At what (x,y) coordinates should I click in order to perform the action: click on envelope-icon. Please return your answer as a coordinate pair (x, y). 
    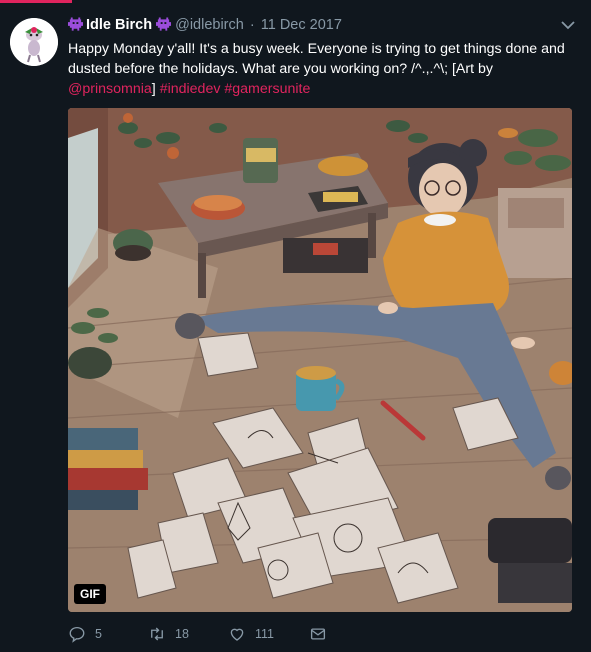
    Looking at the image, I should click on (318, 634).